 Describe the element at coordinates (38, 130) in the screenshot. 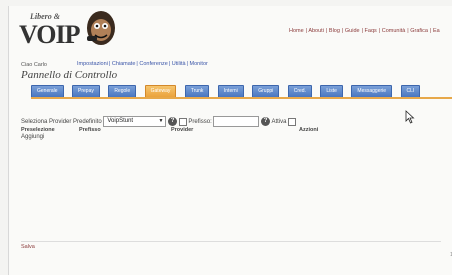

I see `column-header-preselection: Preselezione` at that location.